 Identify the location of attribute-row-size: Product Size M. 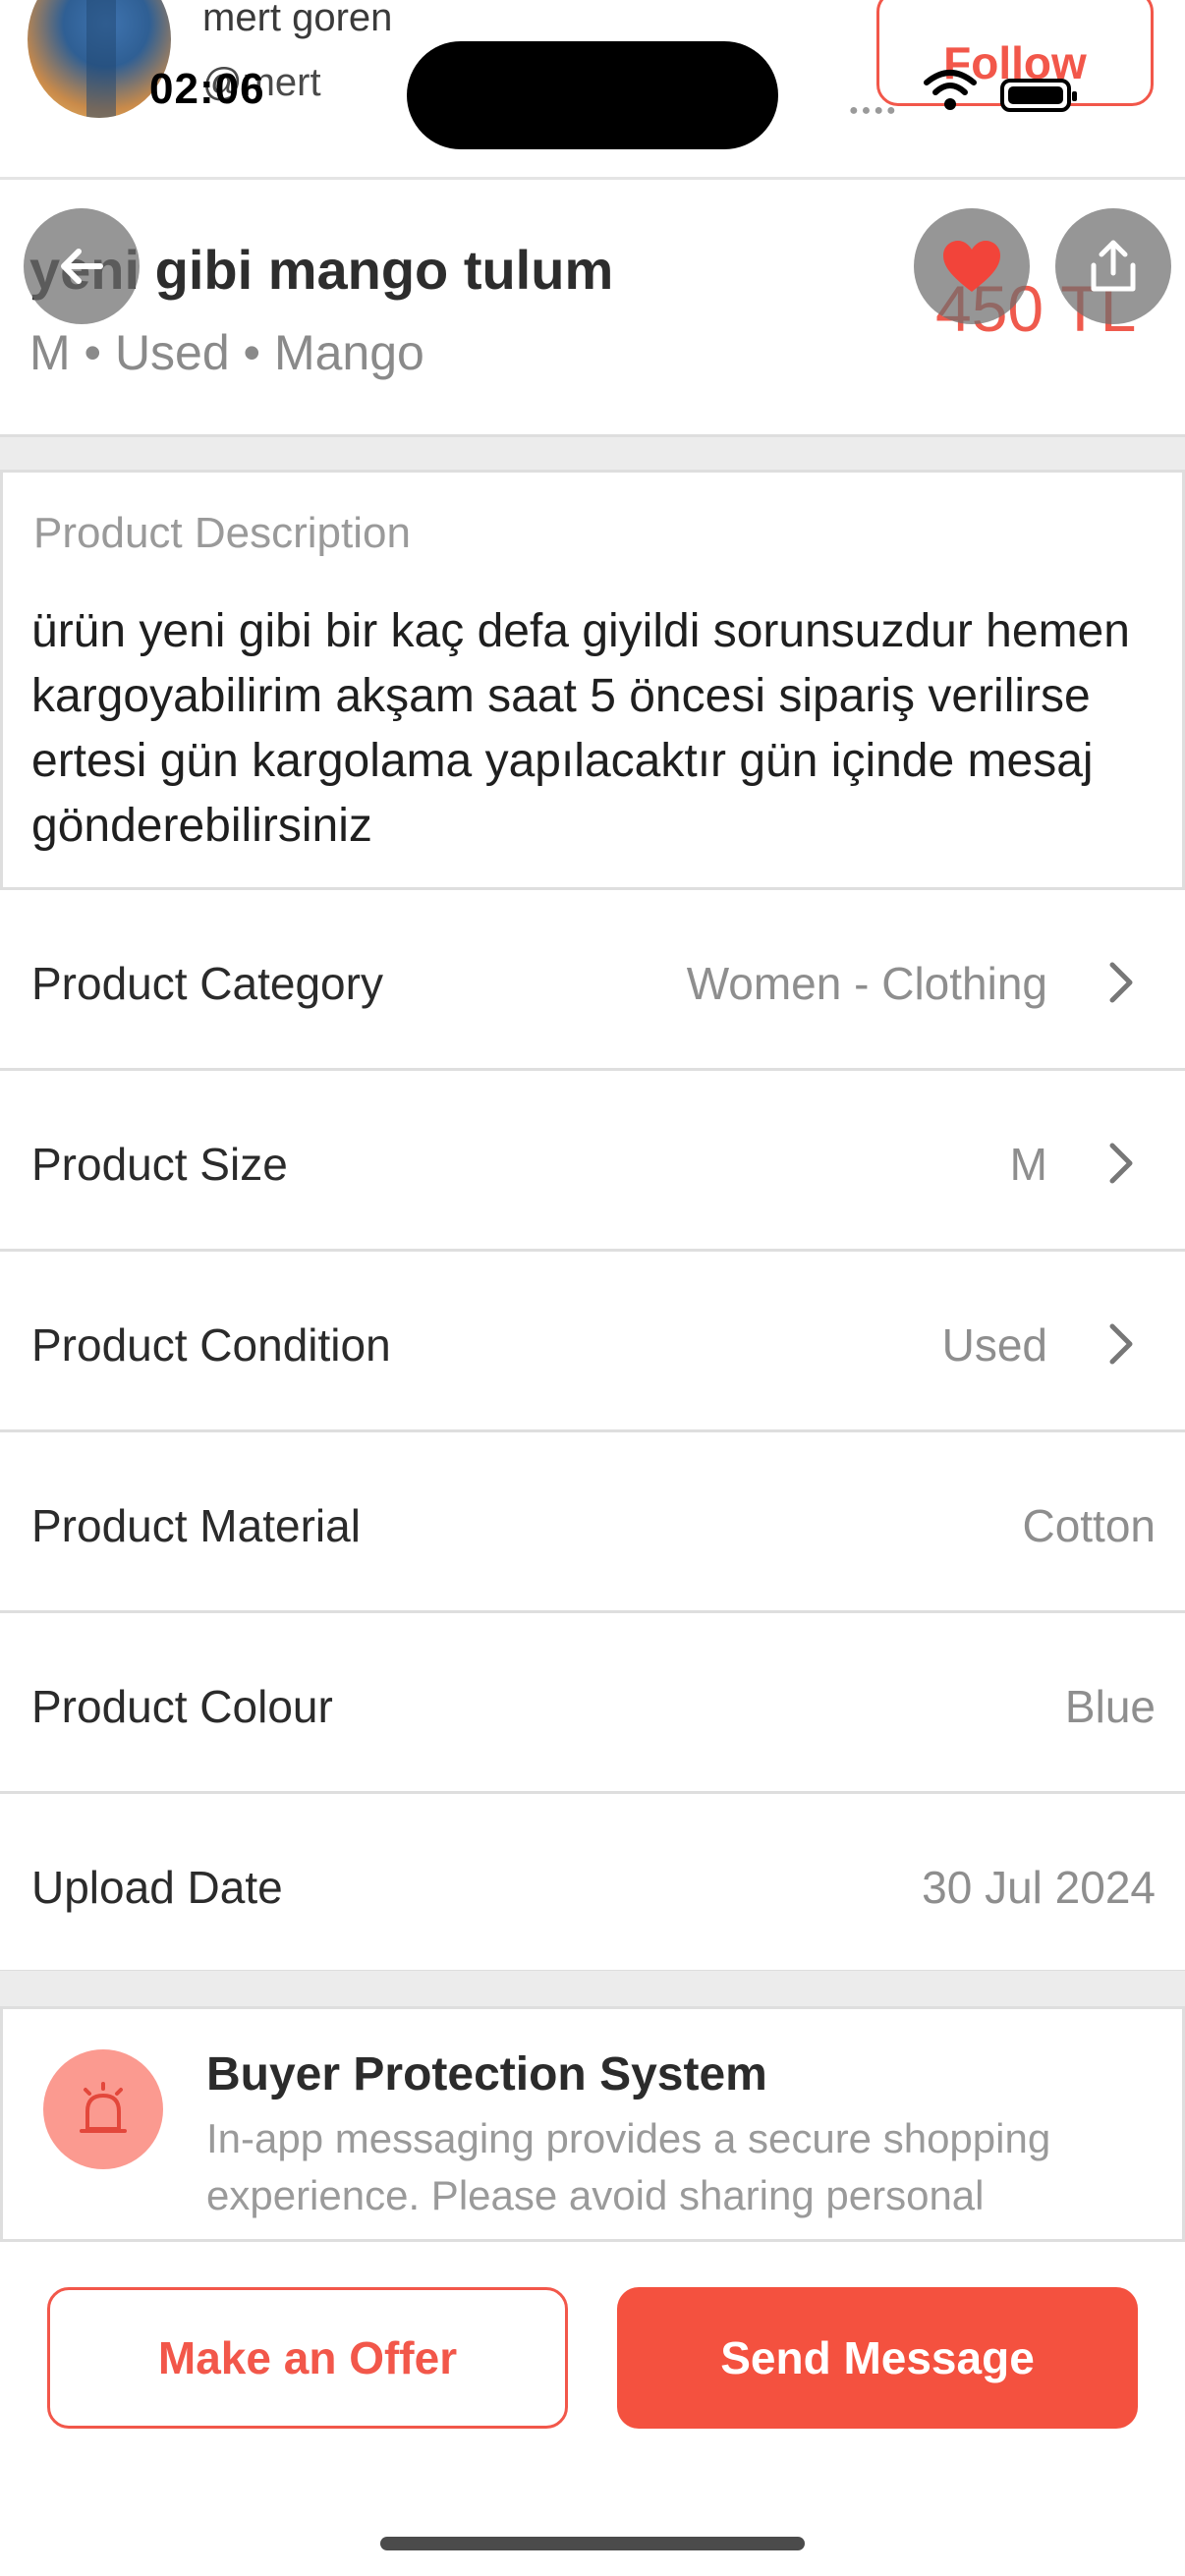
(592, 1161).